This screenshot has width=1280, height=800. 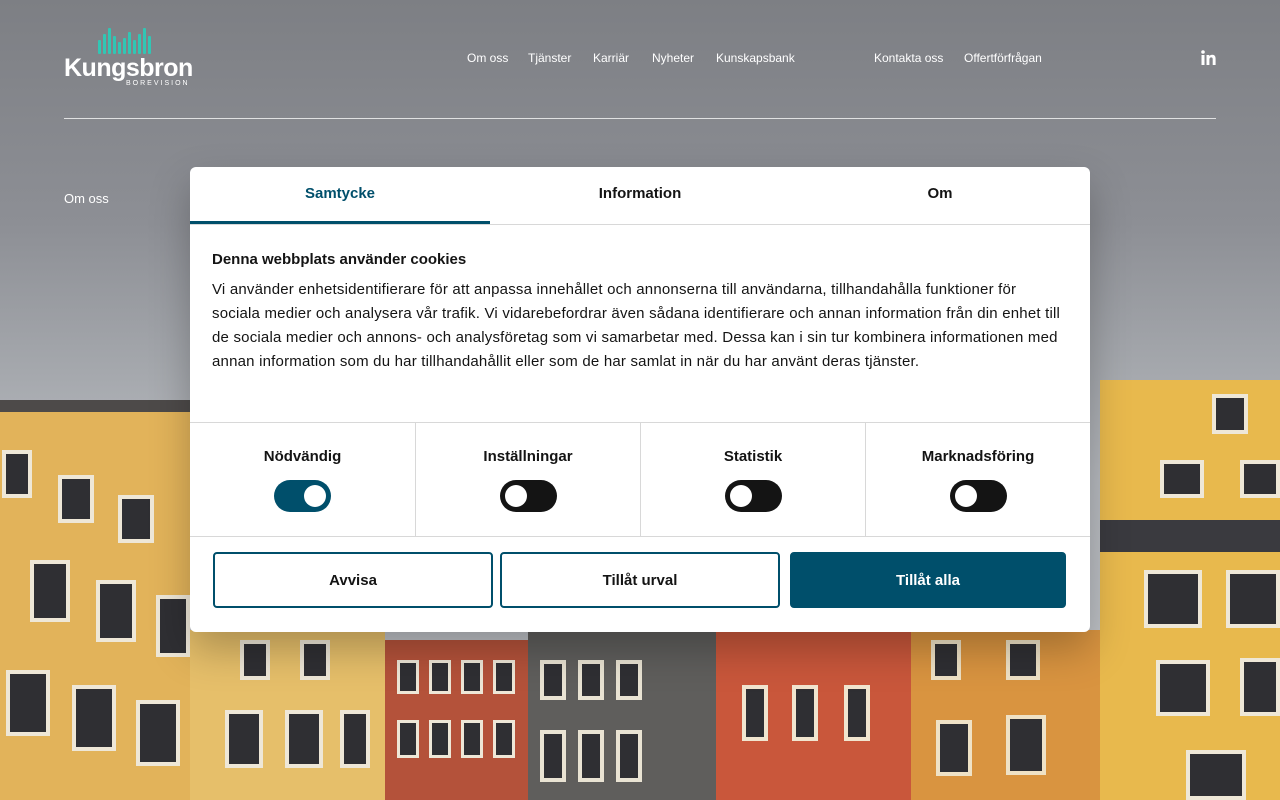 I want to click on category-label: Nödvändig, so click(x=302, y=456).